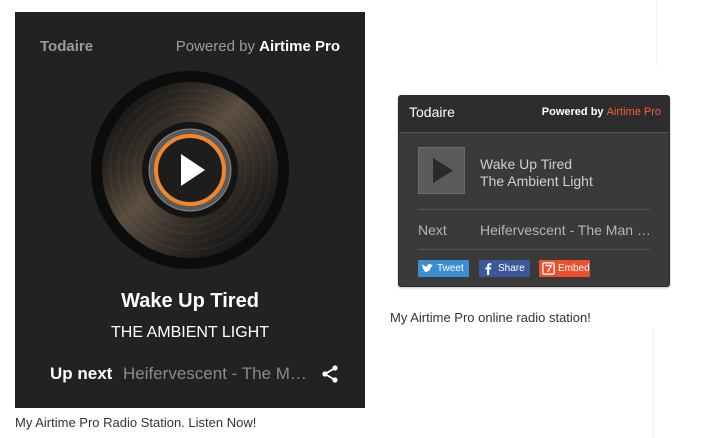  I want to click on embed-button: Embed, so click(564, 268).